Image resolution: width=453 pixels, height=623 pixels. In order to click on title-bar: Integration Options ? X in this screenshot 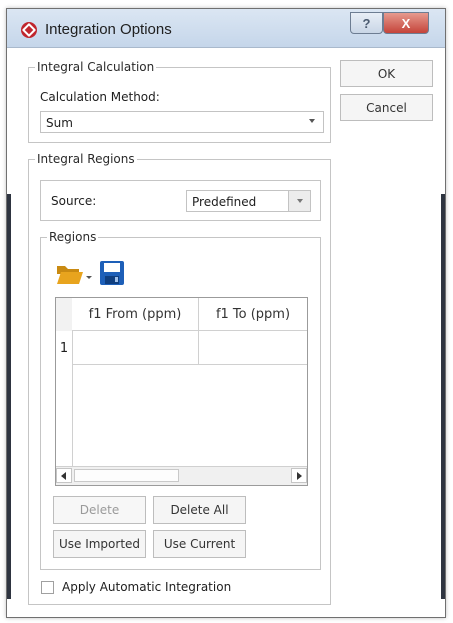, I will do `click(226, 28)`.